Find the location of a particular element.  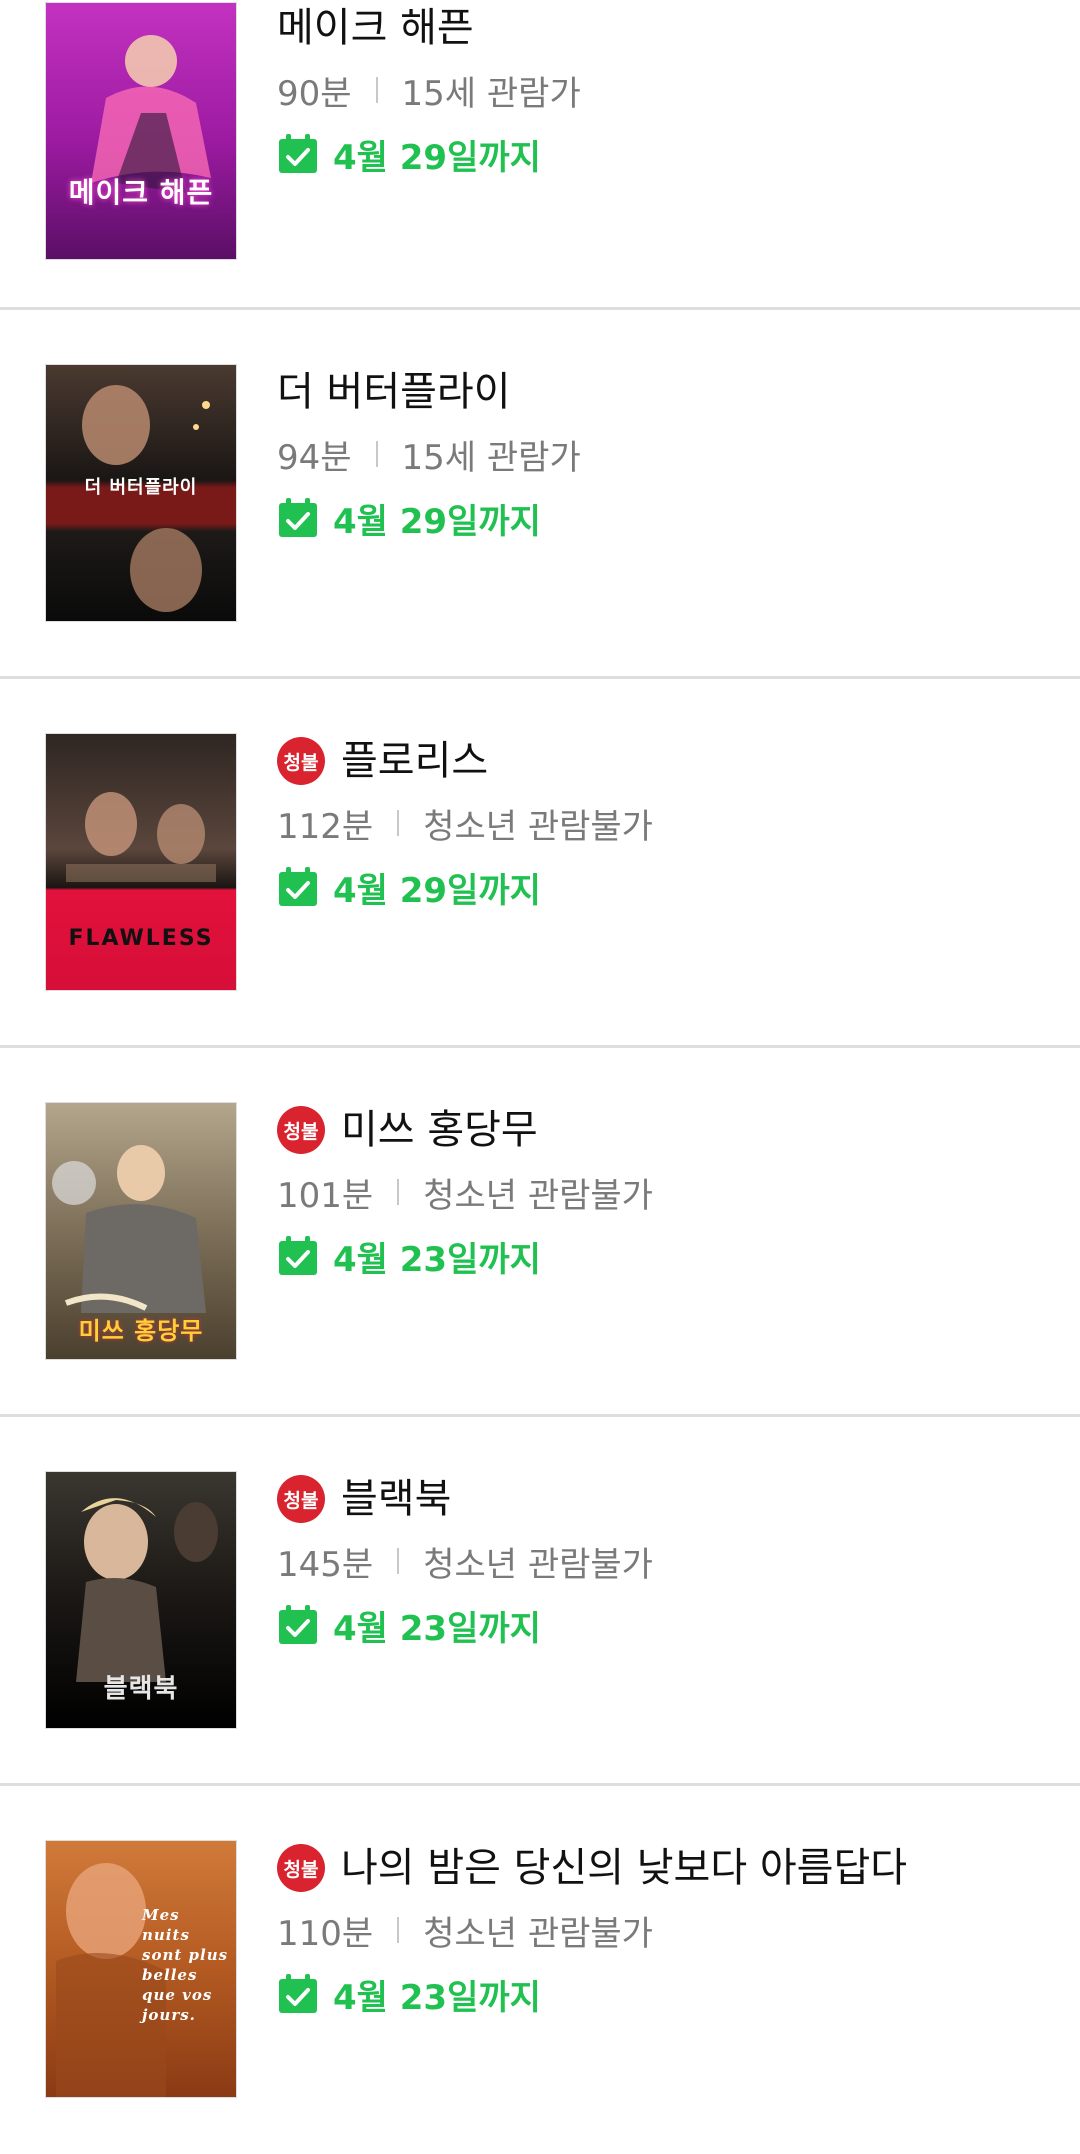

movie-info: 청불 플로리스 112분 청소년 관람불가 4월 29일까지 is located at coordinates (465, 822).